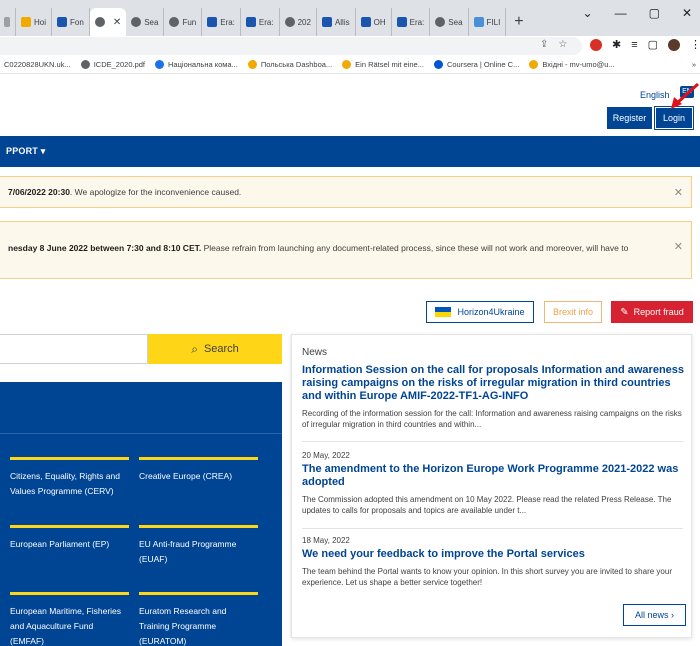  Describe the element at coordinates (198, 470) in the screenshot. I see `programme-link: Creative Europe (CREA)` at that location.